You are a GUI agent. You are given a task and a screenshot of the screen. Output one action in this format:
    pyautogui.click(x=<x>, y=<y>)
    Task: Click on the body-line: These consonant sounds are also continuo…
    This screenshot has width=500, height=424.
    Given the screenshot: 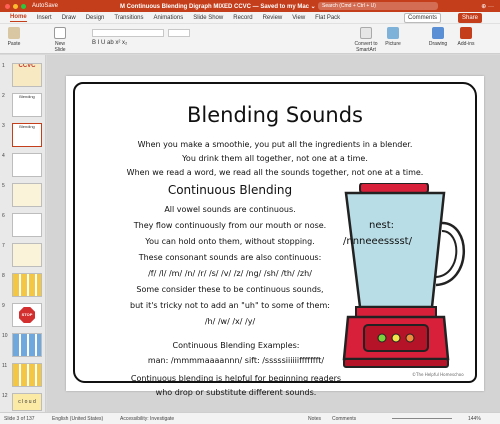 What is the action you would take?
    pyautogui.click(x=230, y=257)
    